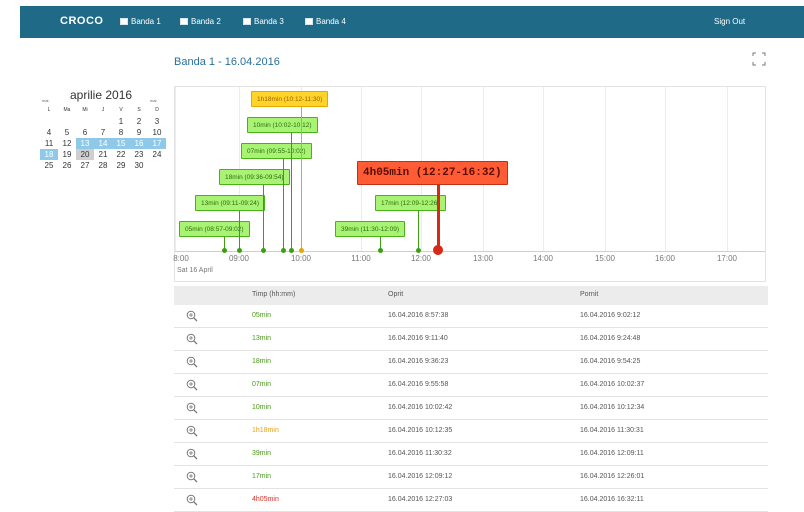 This screenshot has height=512, width=804. Describe the element at coordinates (589, 294) in the screenshot. I see `header-pornit: Pornit` at that location.